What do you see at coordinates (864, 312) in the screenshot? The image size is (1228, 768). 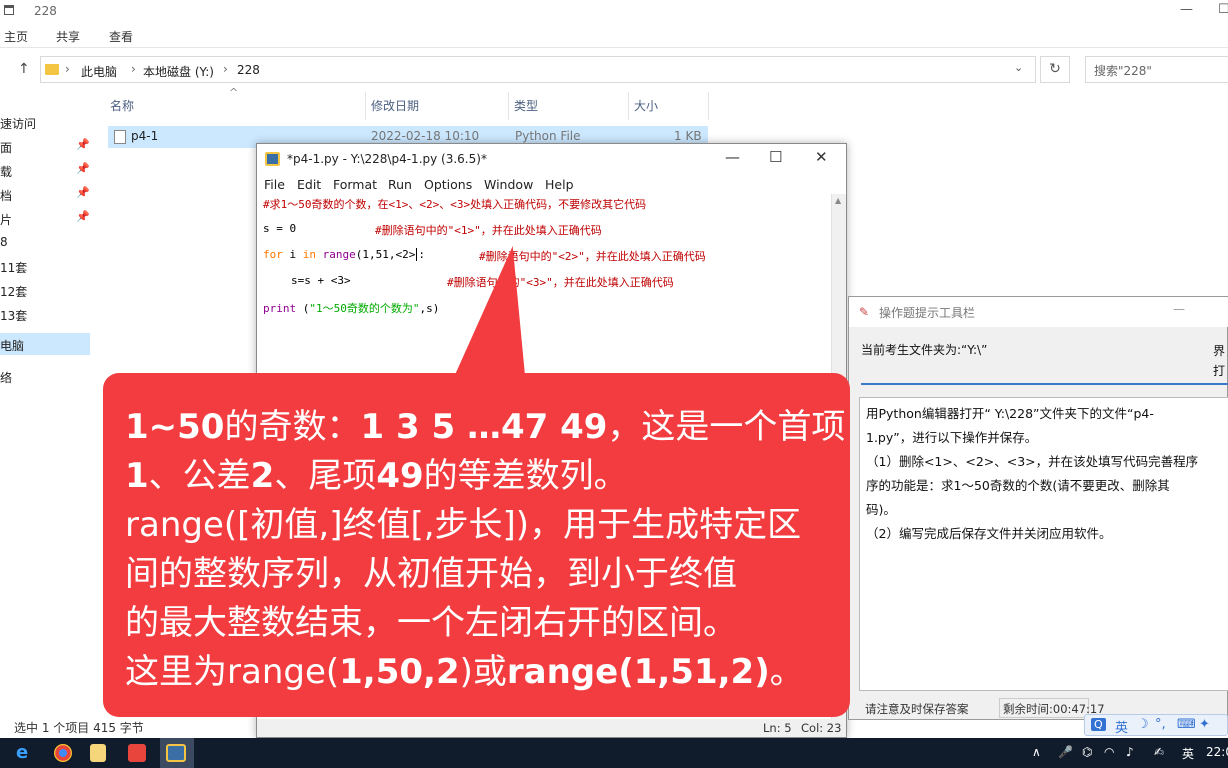 I see `pen-icon: ✎` at bounding box center [864, 312].